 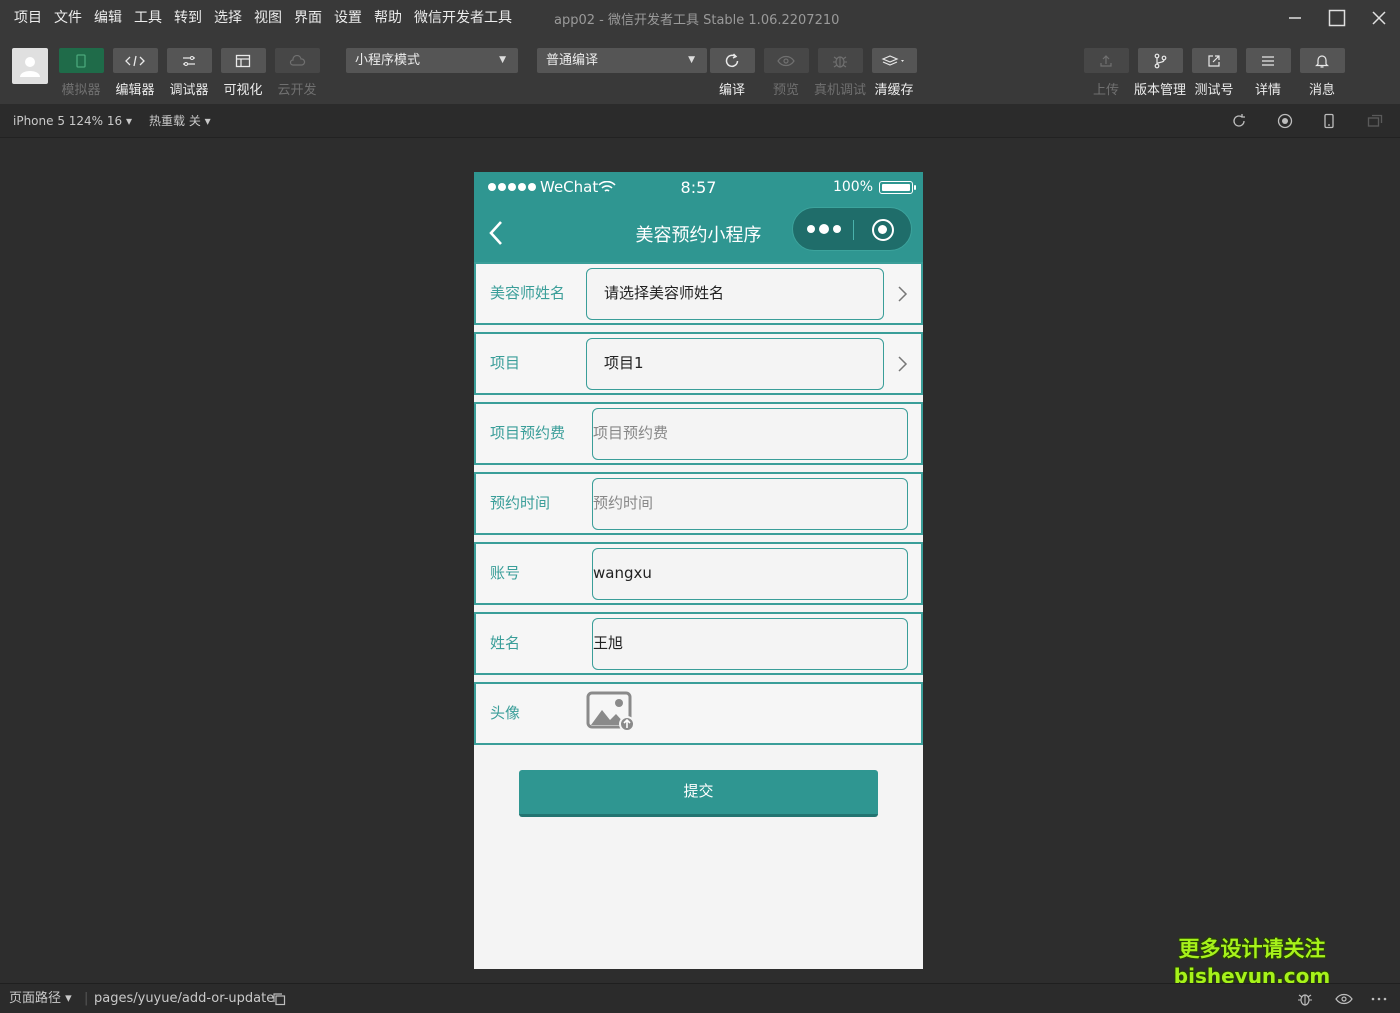 I want to click on form-row-booking-time: 预约时间 预约时间, so click(x=698, y=503).